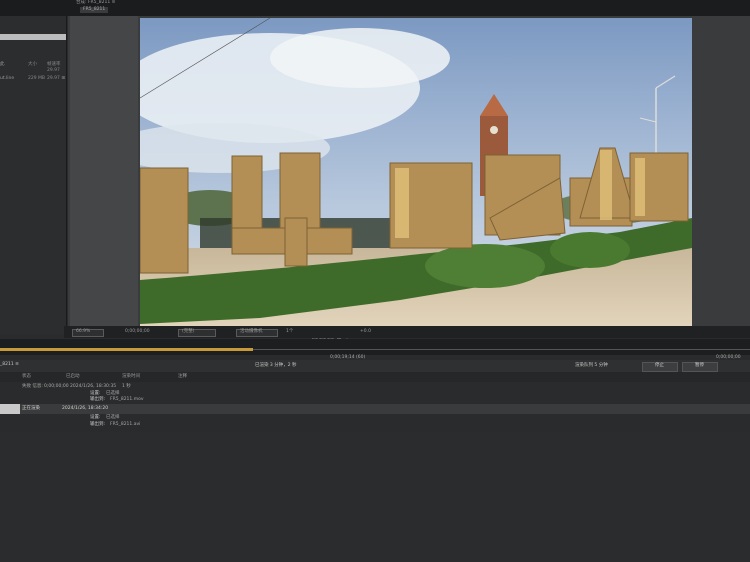 The width and height of the screenshot is (750, 562). Describe the element at coordinates (53, 70) in the screenshot. I see `project-item-rate: 29.97` at that location.